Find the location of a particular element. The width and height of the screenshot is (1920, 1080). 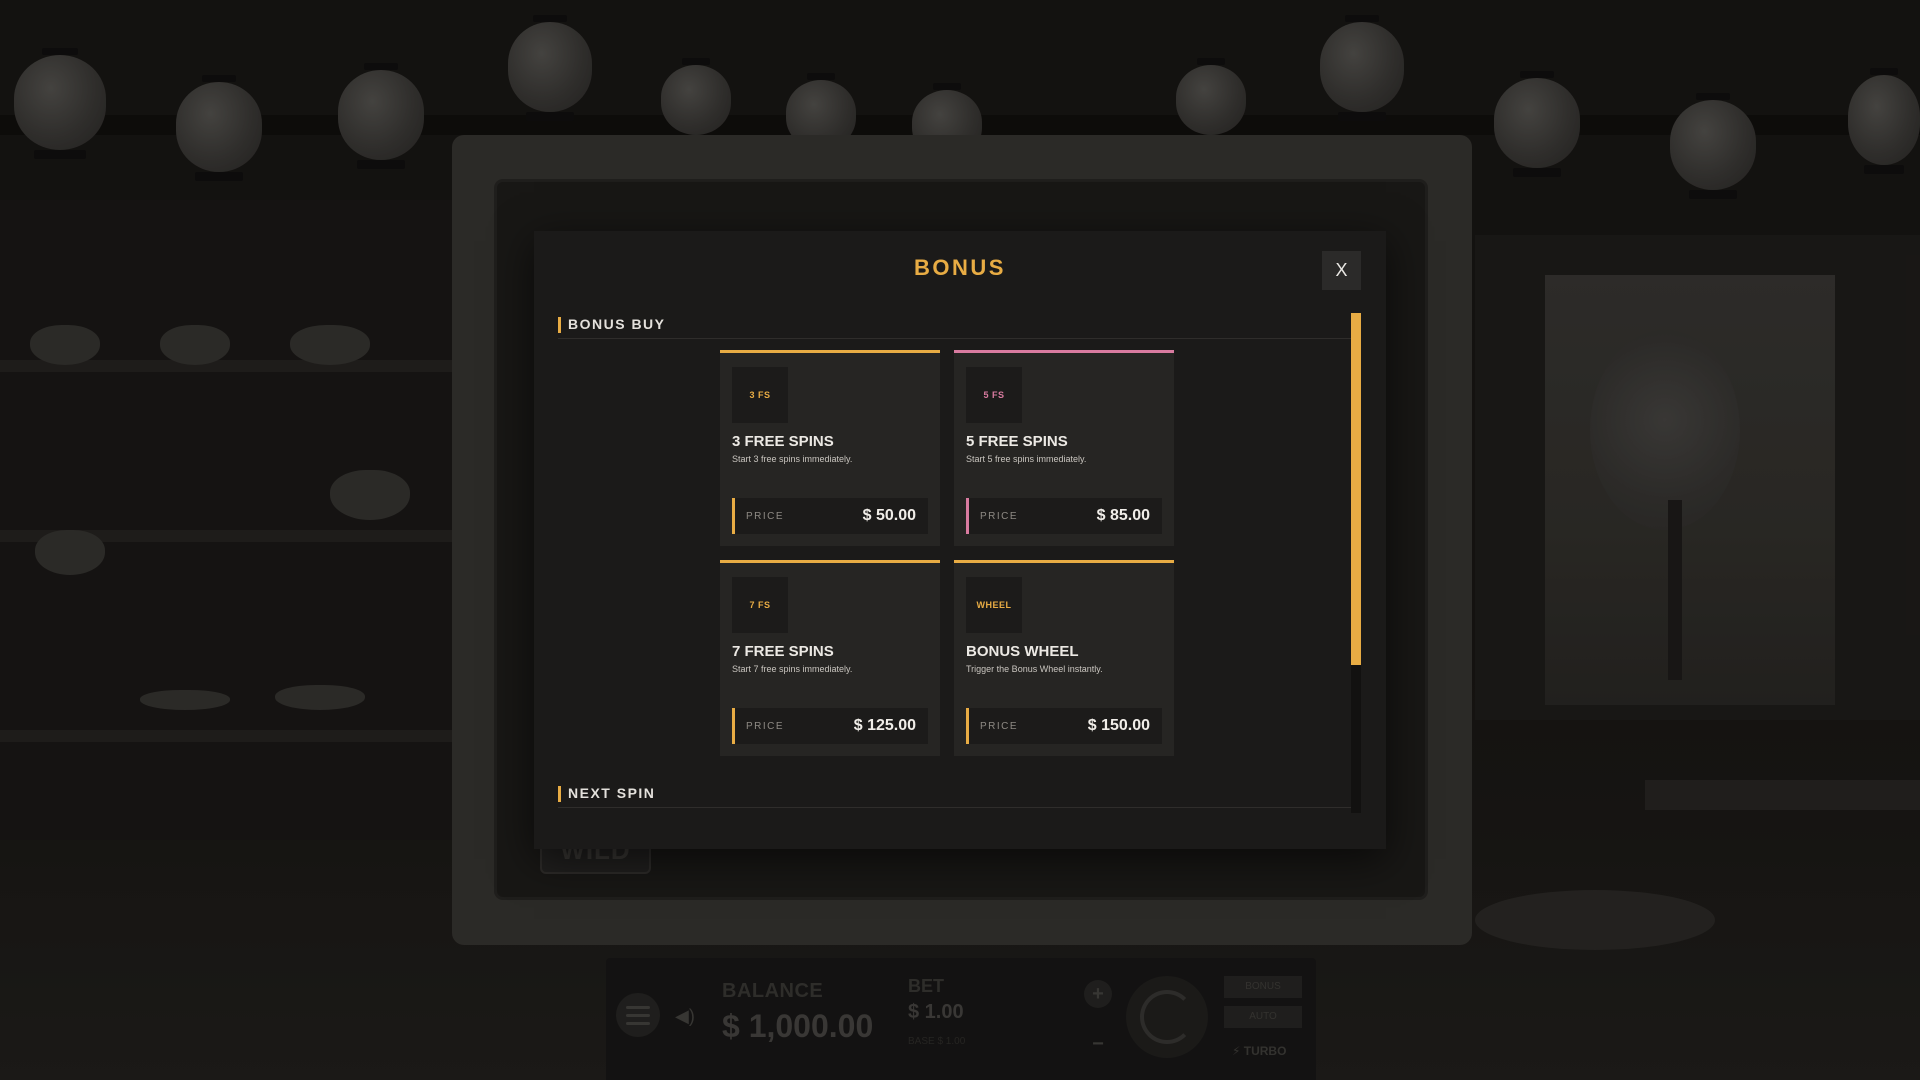

card-badge: 3 FS is located at coordinates (760, 395).